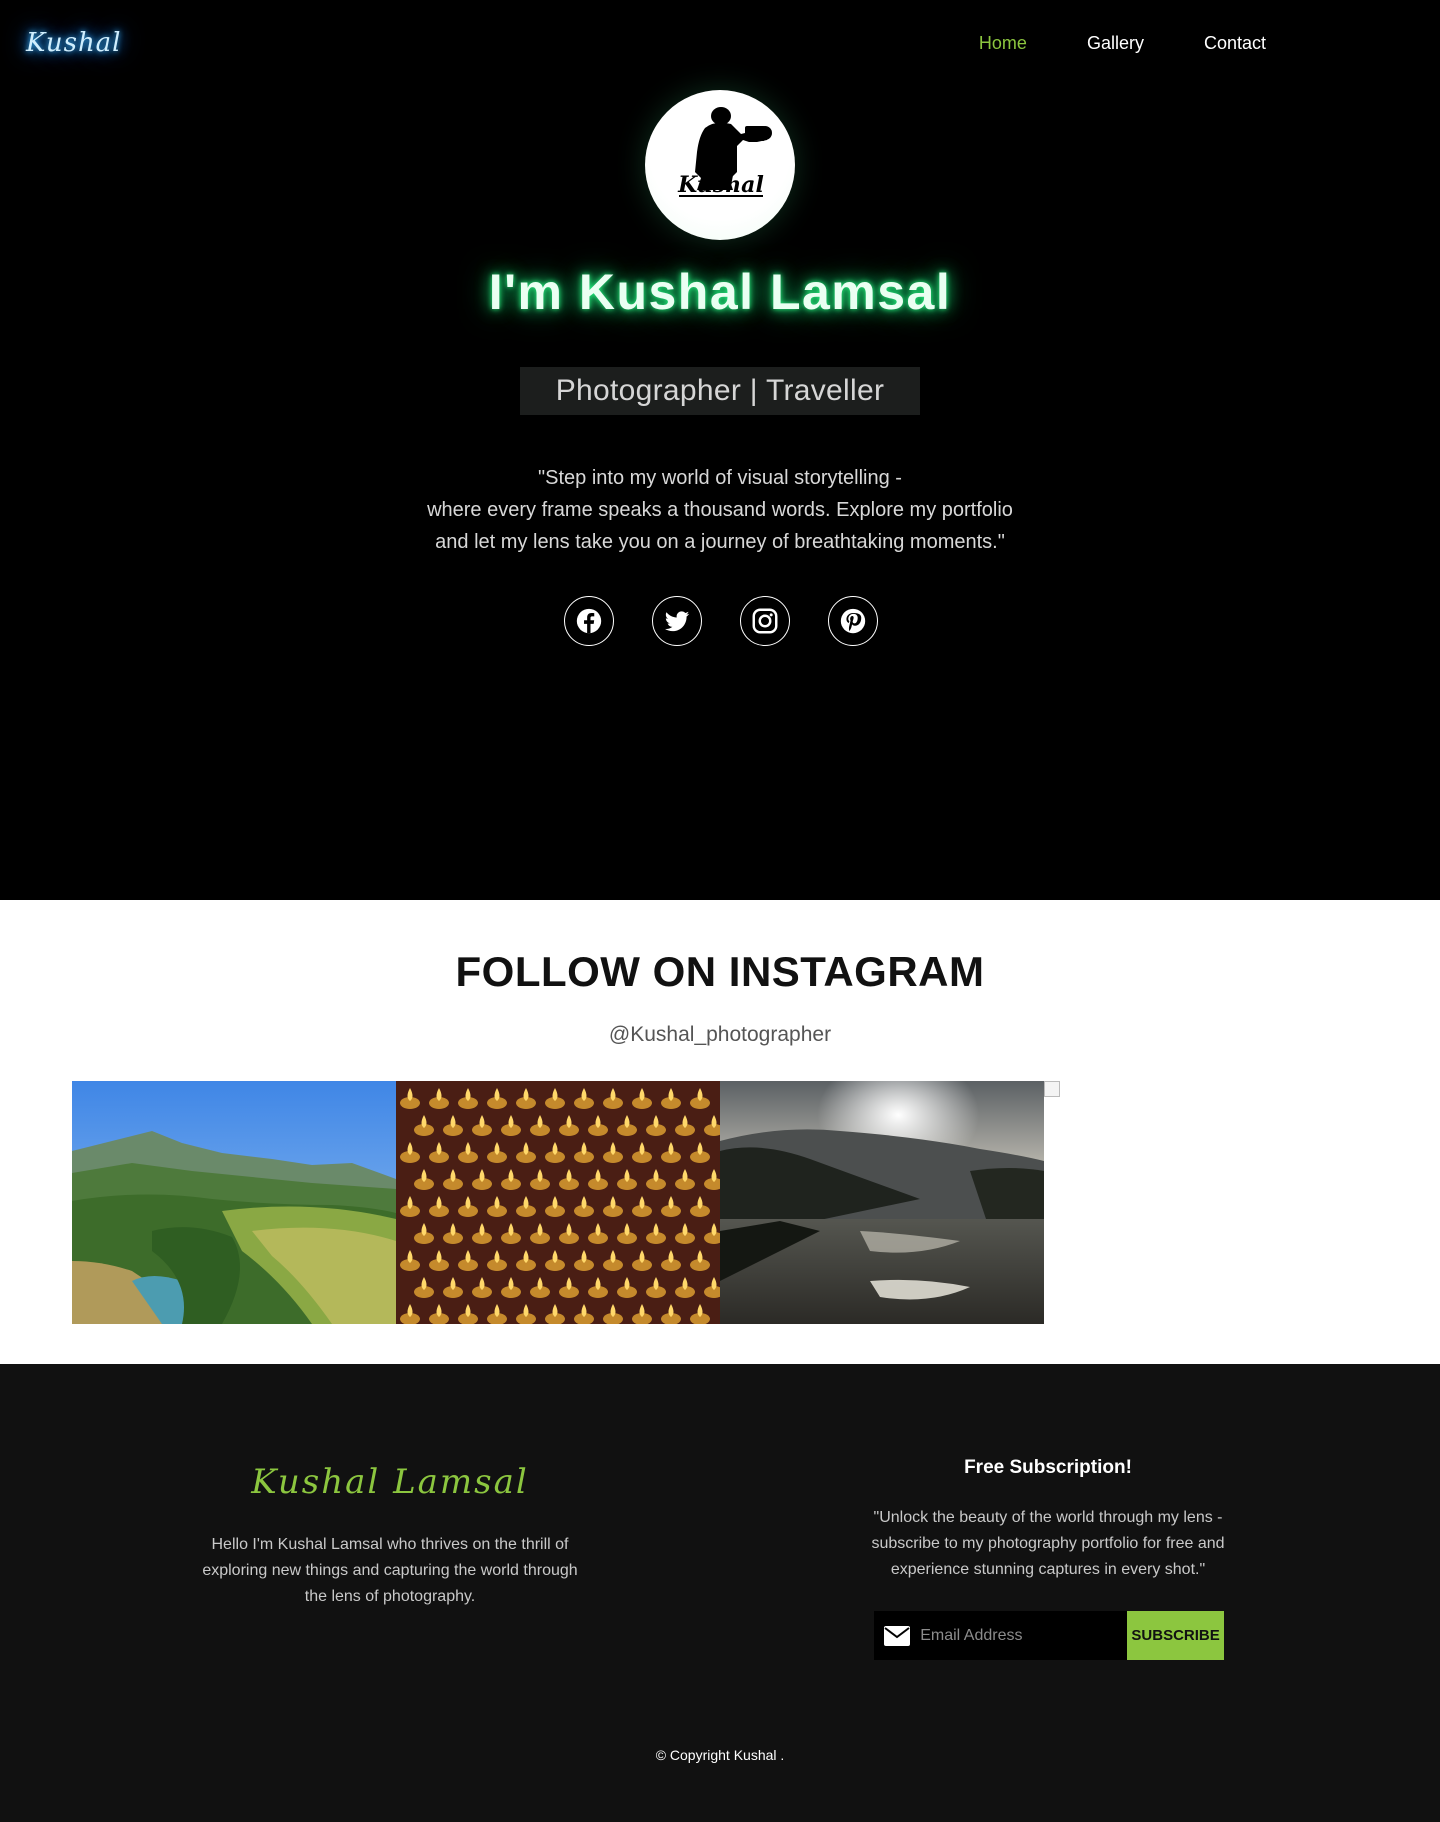  Describe the element at coordinates (1048, 1467) in the screenshot. I see `subscription-title: Free Subscription!` at that location.